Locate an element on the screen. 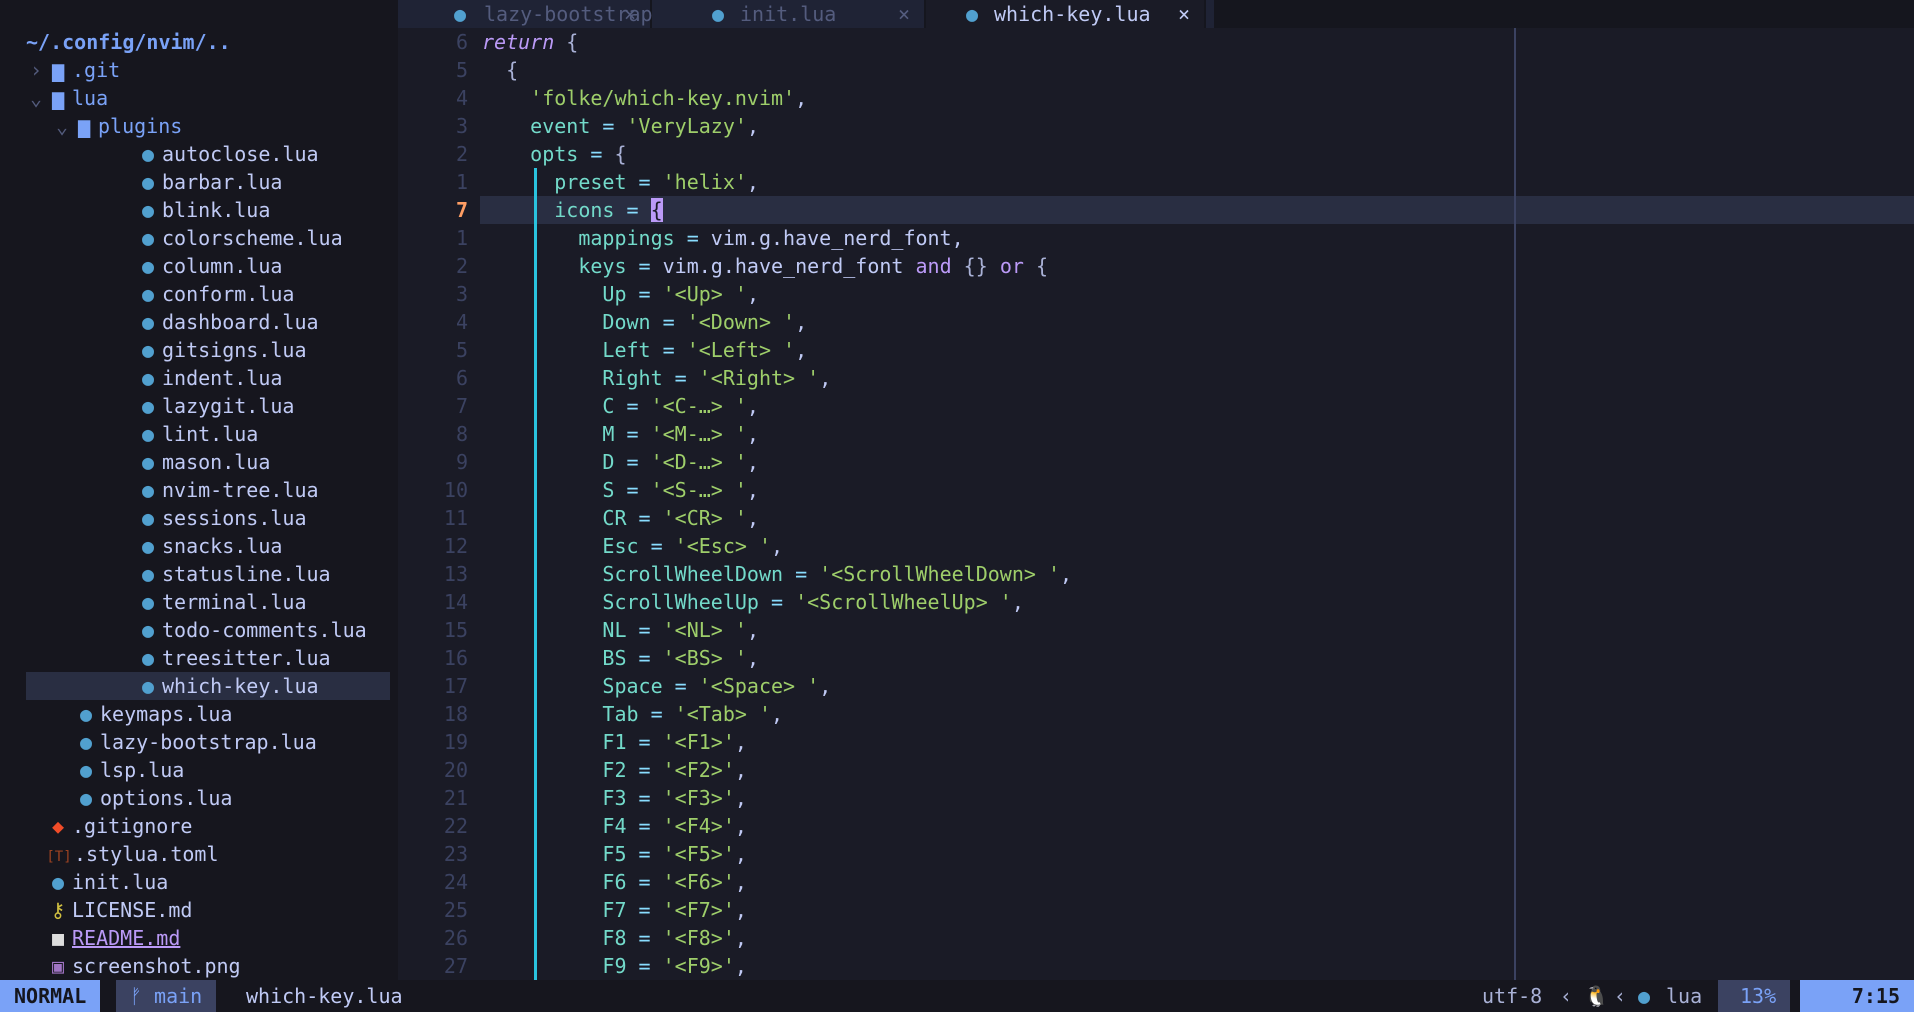 The image size is (1914, 1012). tree-item: ● terminal.lua is located at coordinates (192, 602).